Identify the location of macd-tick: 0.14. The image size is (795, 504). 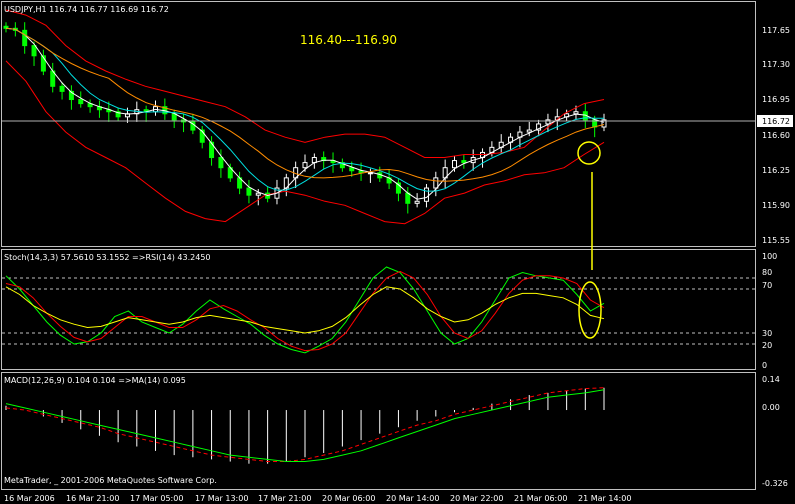
(771, 379).